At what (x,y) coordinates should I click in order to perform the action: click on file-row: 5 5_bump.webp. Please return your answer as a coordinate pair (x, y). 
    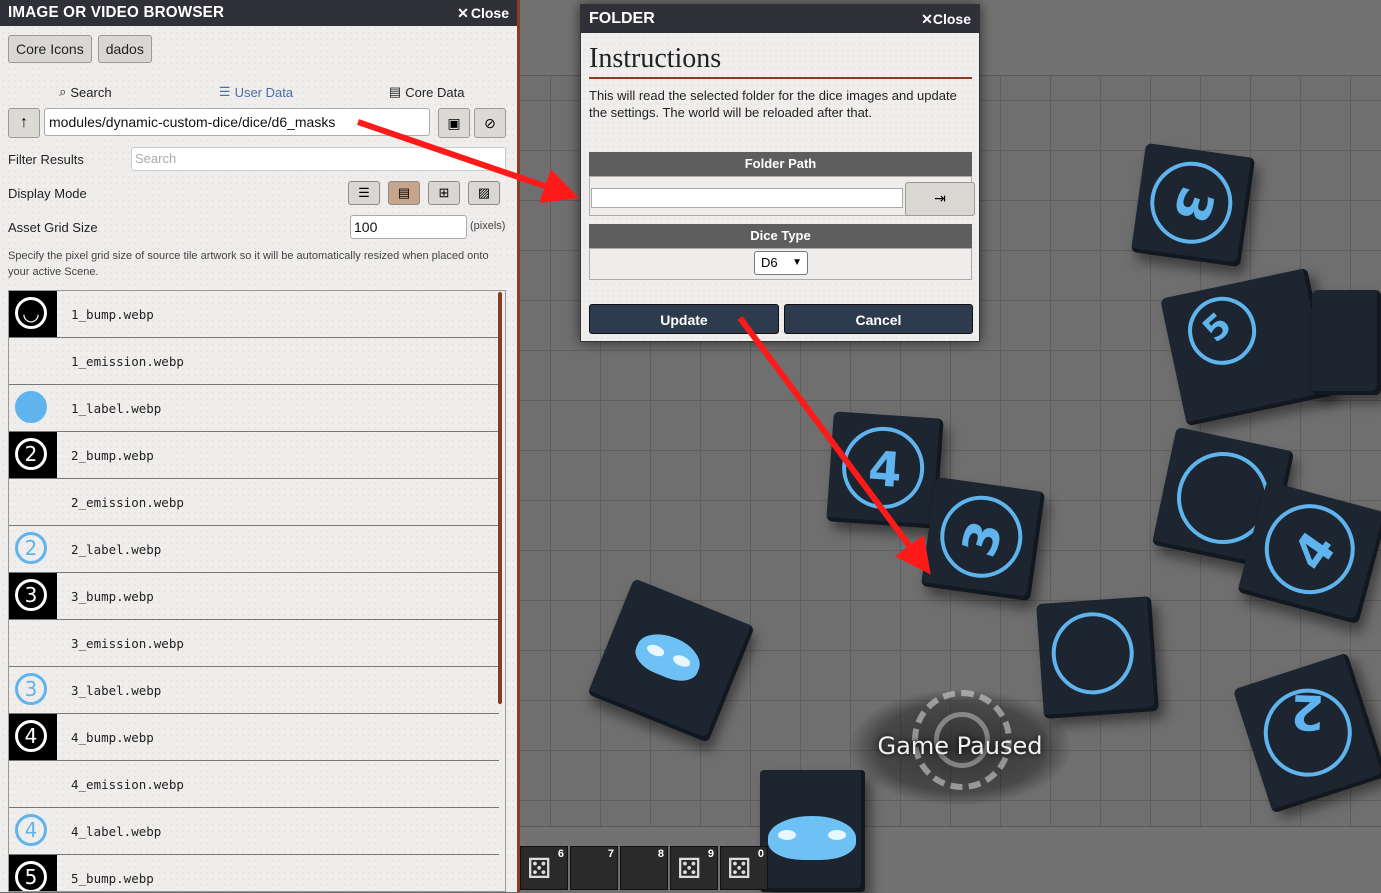
    Looking at the image, I should click on (254, 873).